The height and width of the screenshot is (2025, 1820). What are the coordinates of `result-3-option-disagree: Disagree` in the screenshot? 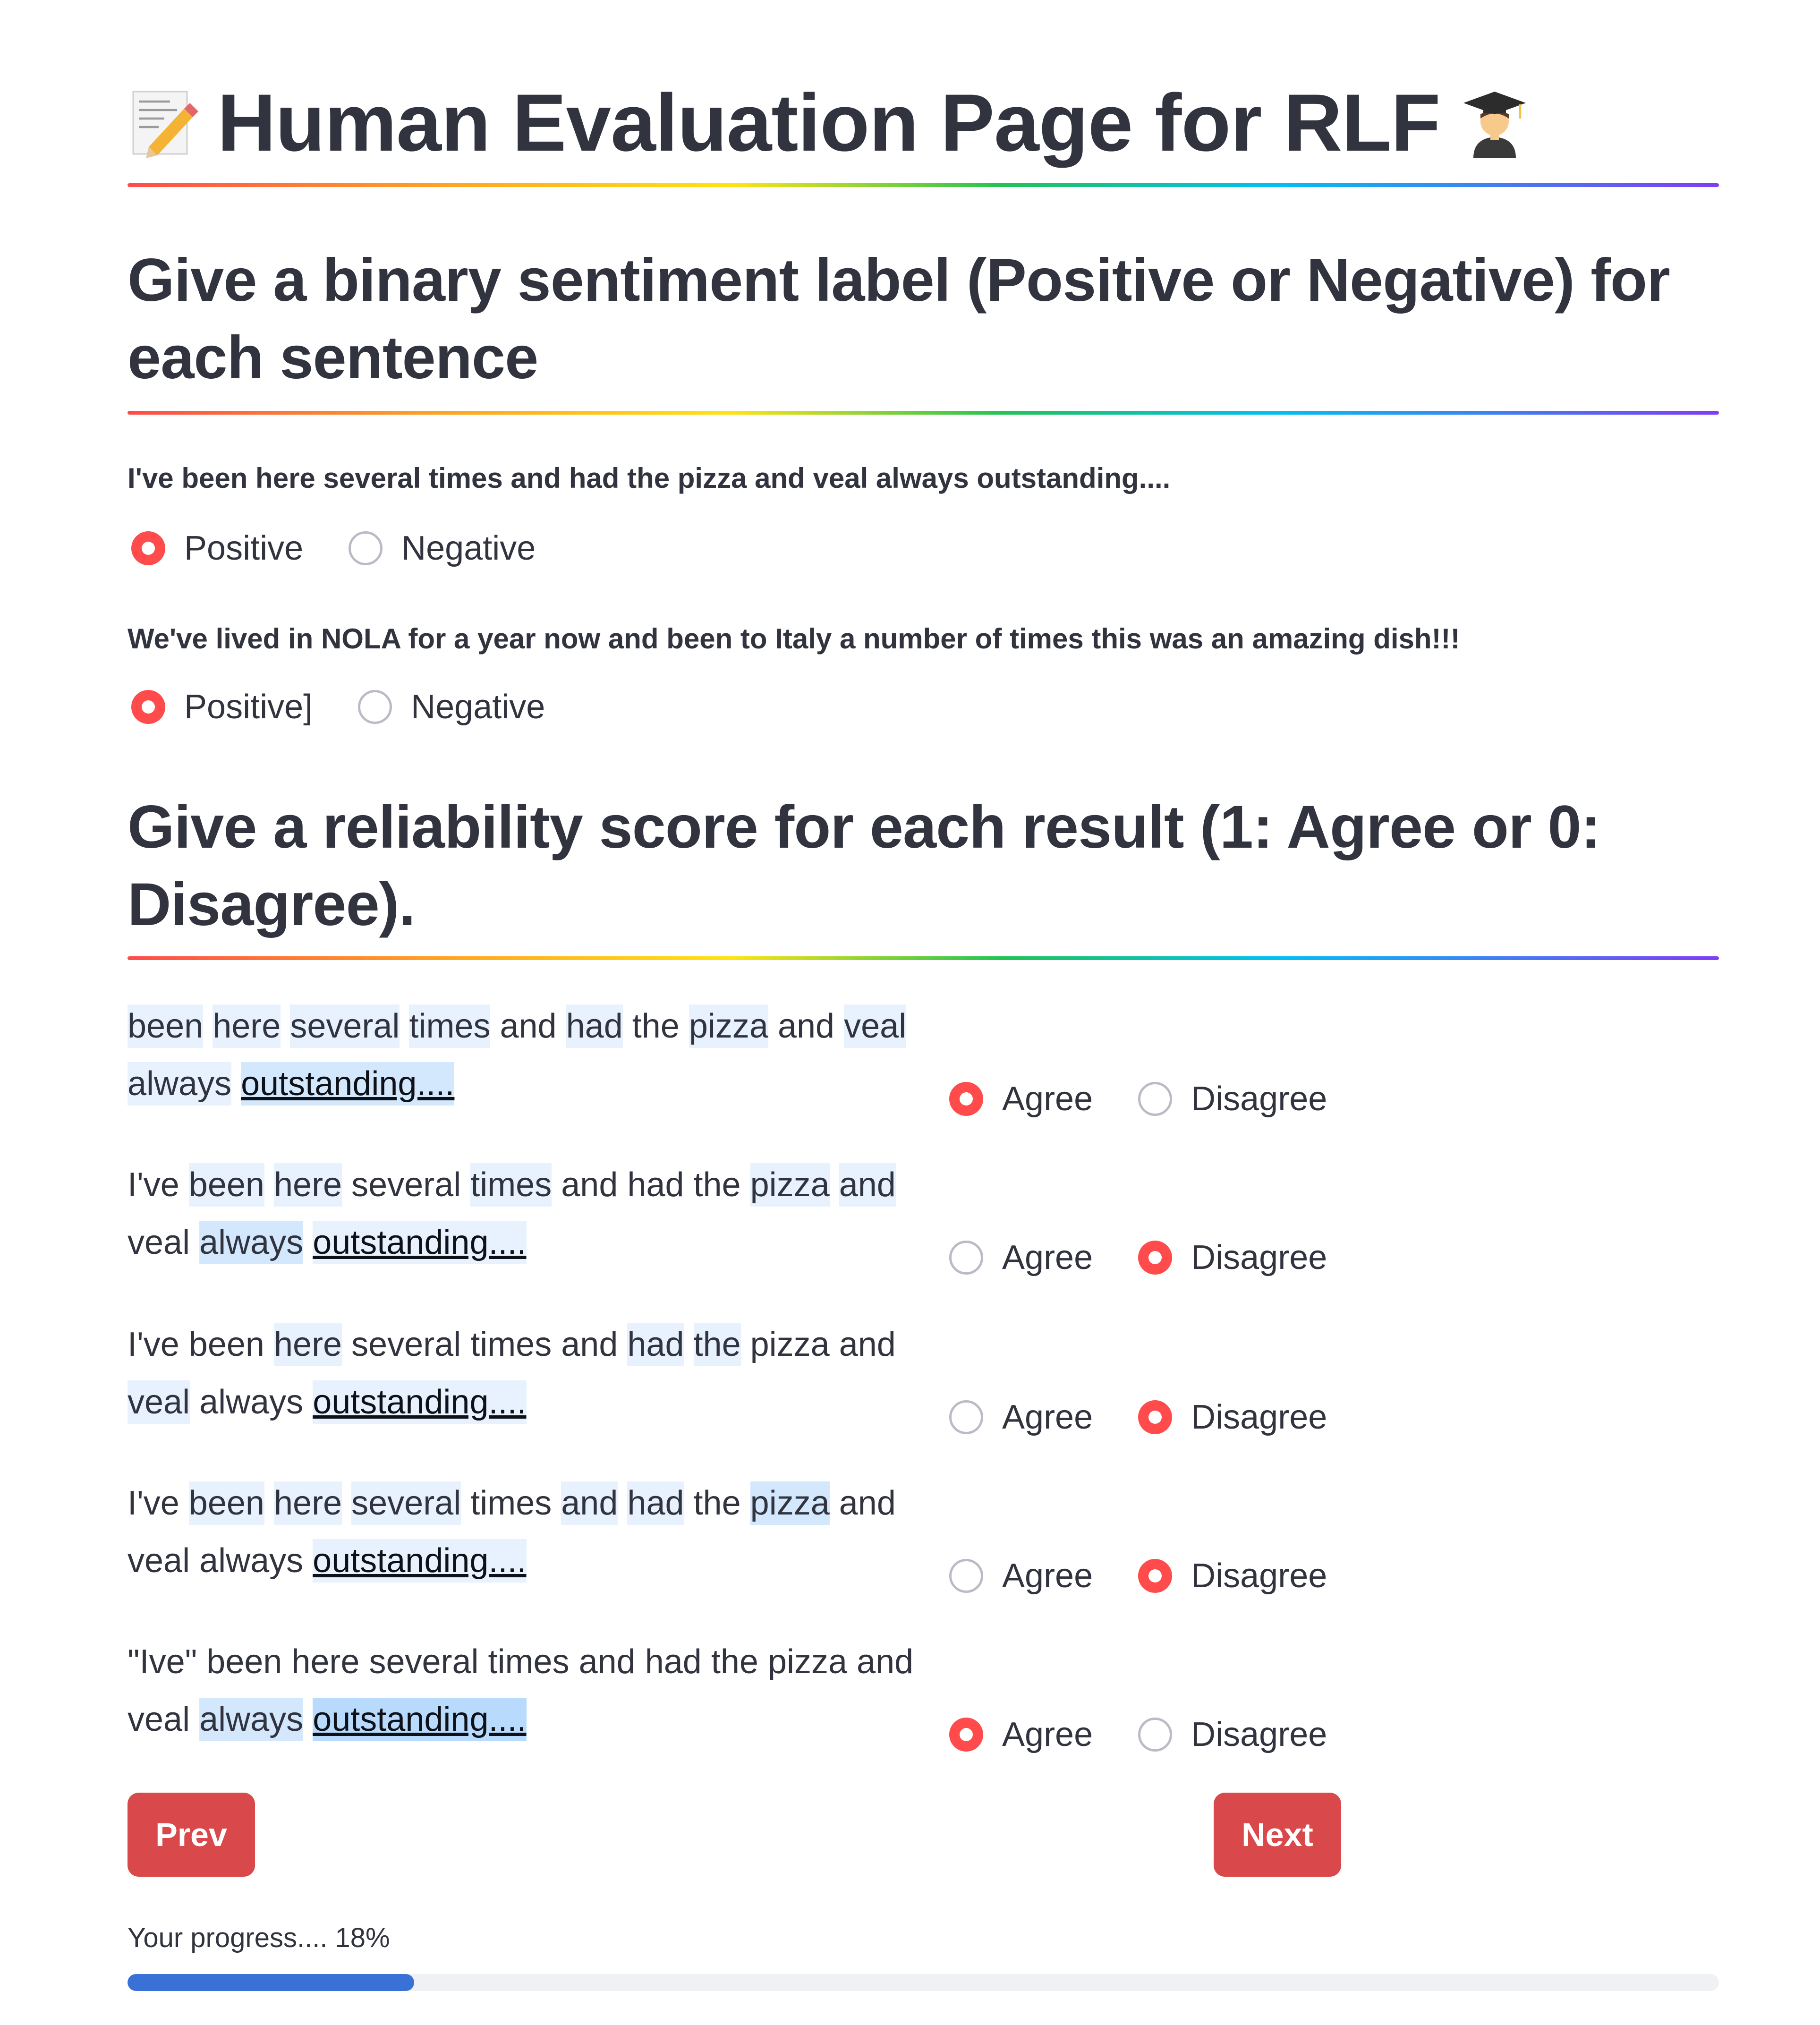 It's located at (1232, 1417).